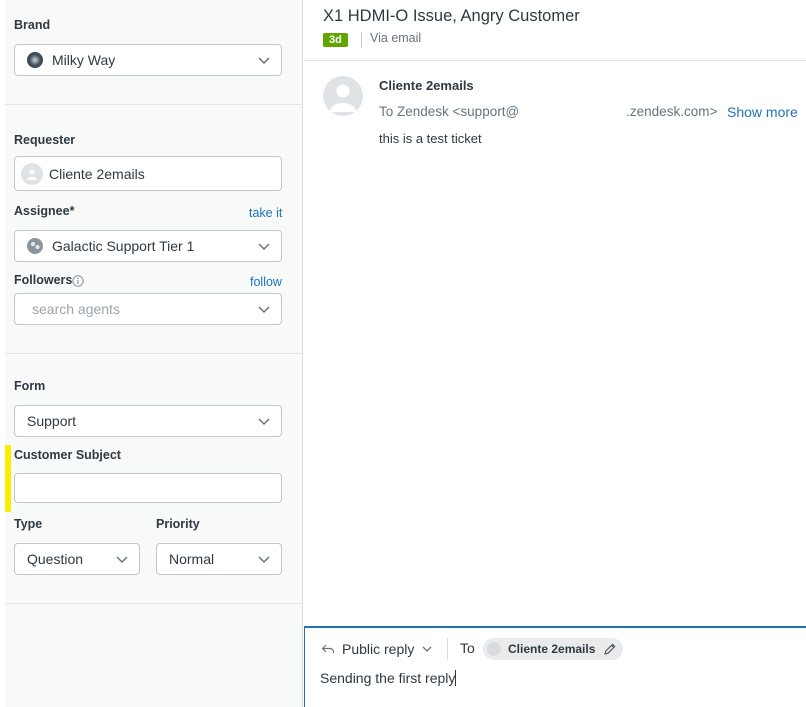  What do you see at coordinates (148, 309) in the screenshot?
I see `followers-search-select: search agents` at bounding box center [148, 309].